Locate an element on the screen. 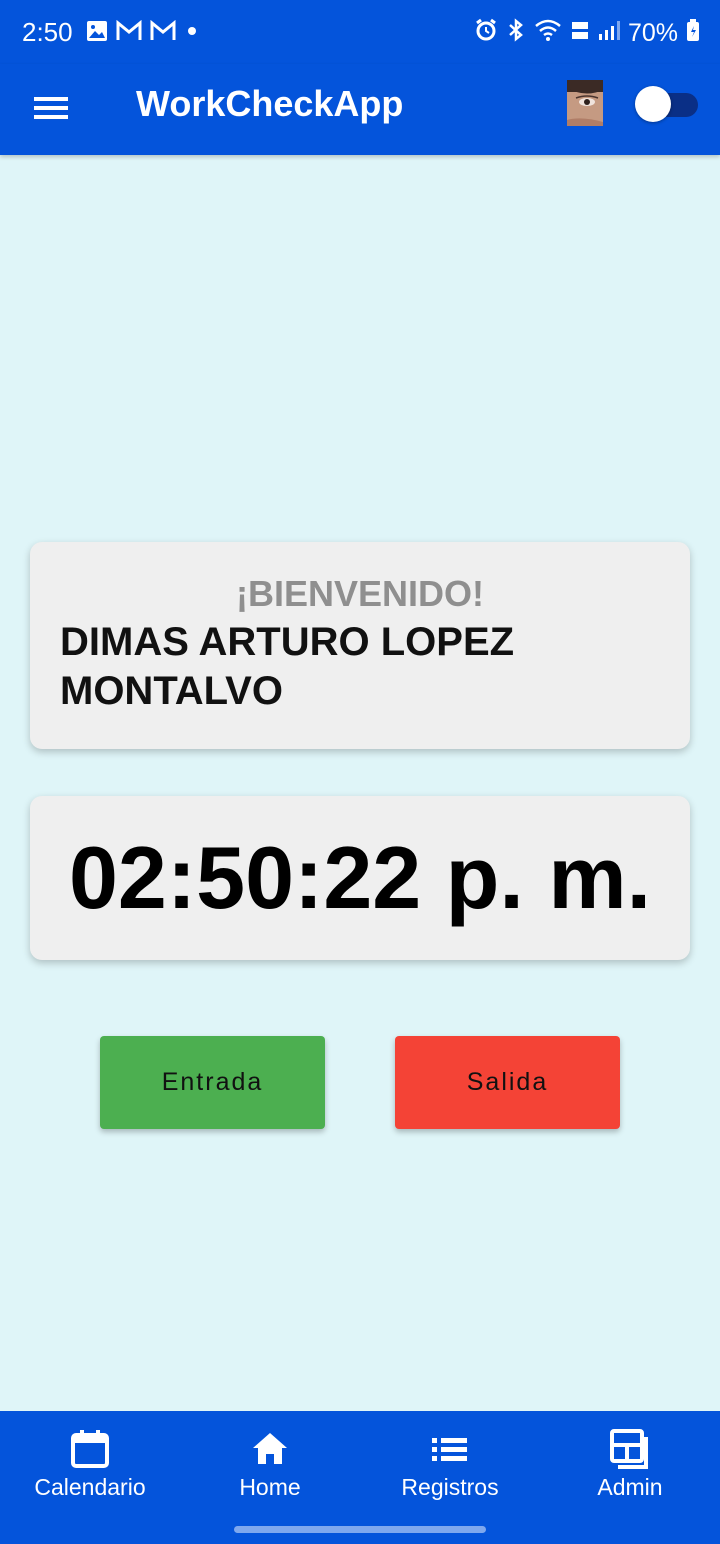 This screenshot has height=1544, width=720. nav-label-admin: Admin is located at coordinates (630, 1487).